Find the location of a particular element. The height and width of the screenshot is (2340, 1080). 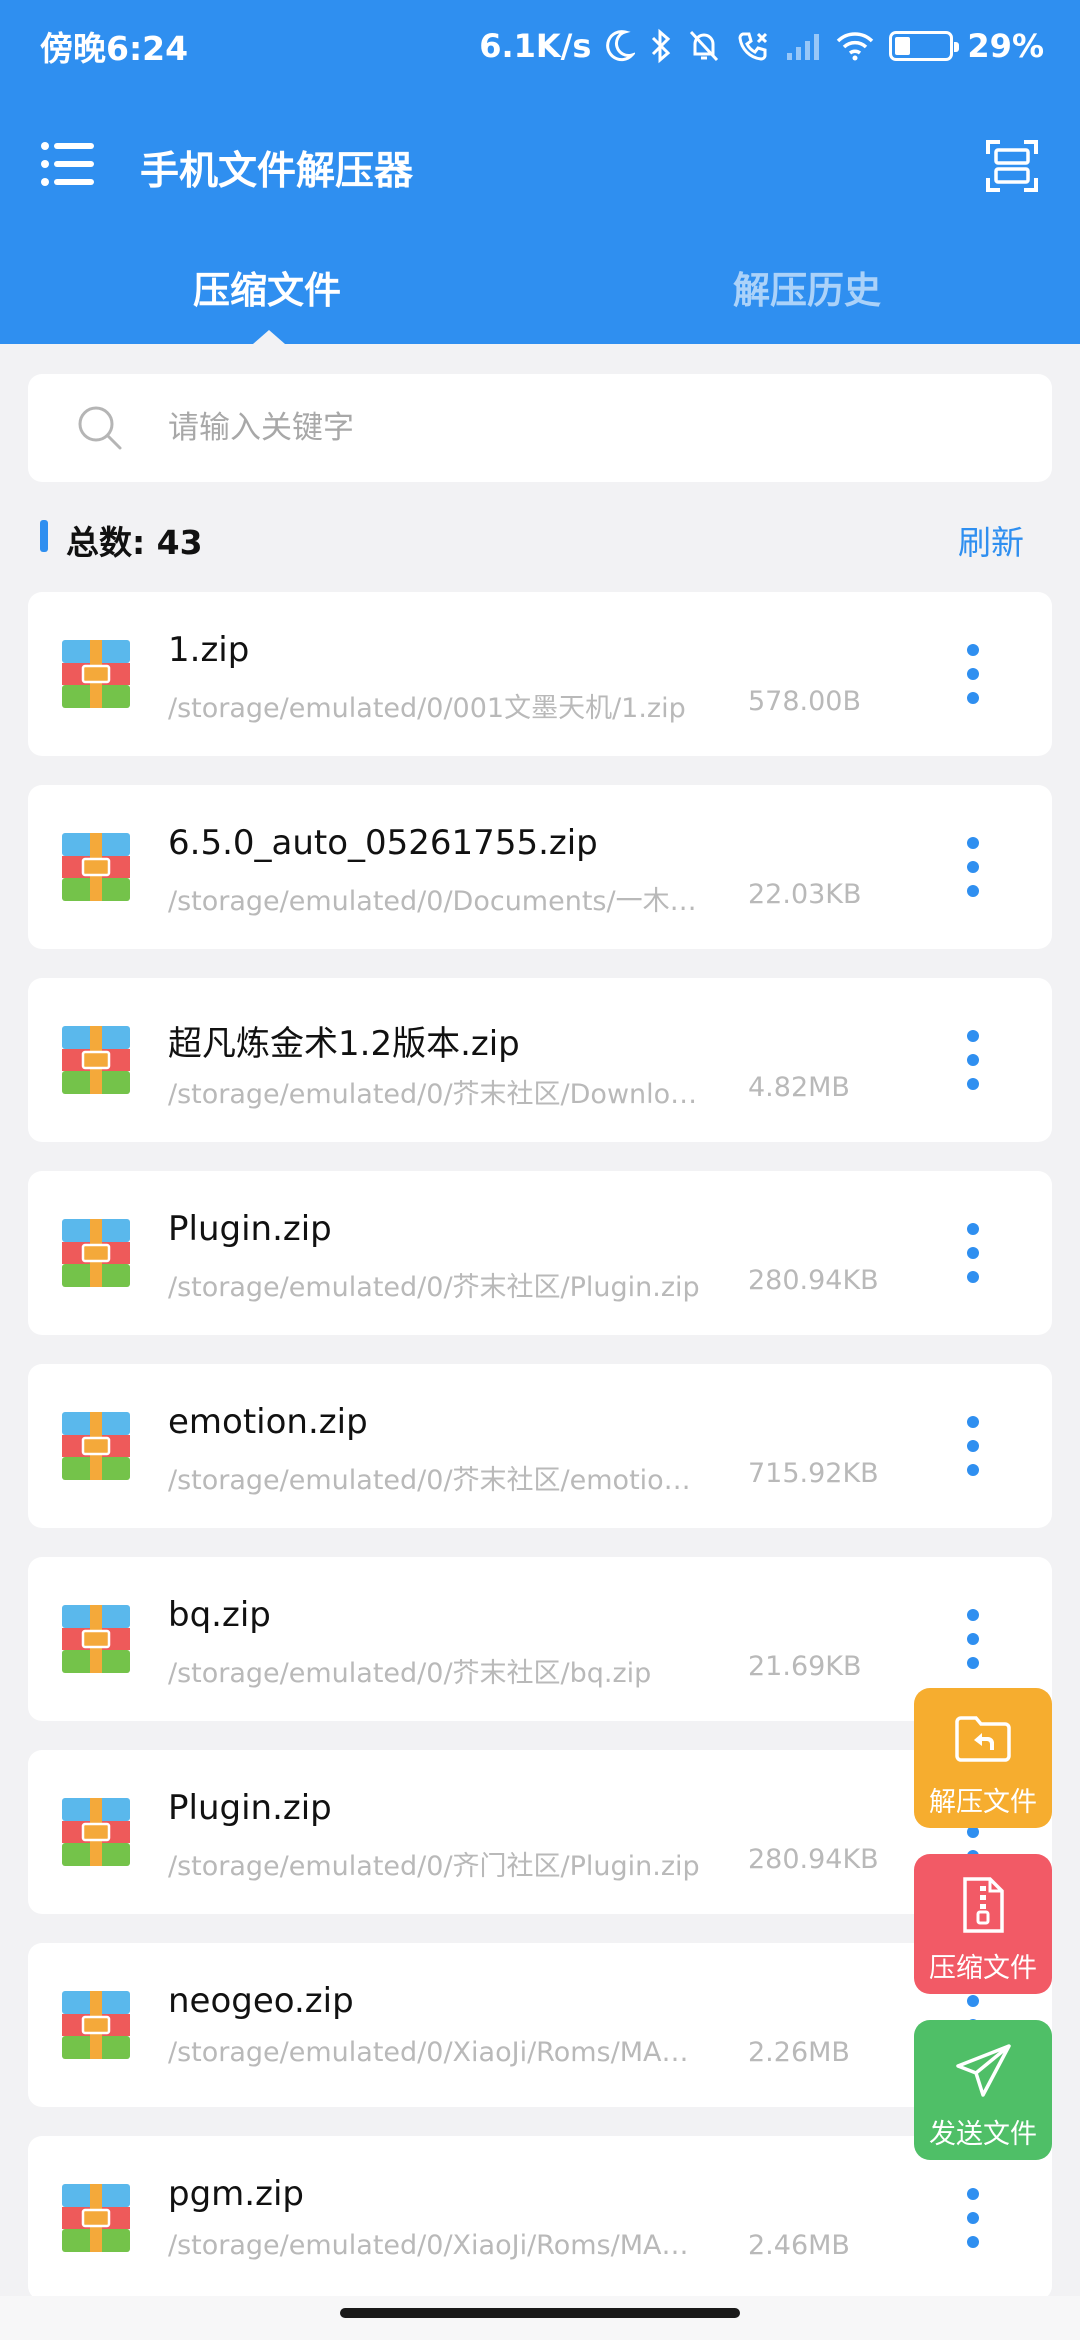

search-icon is located at coordinates (100, 428).